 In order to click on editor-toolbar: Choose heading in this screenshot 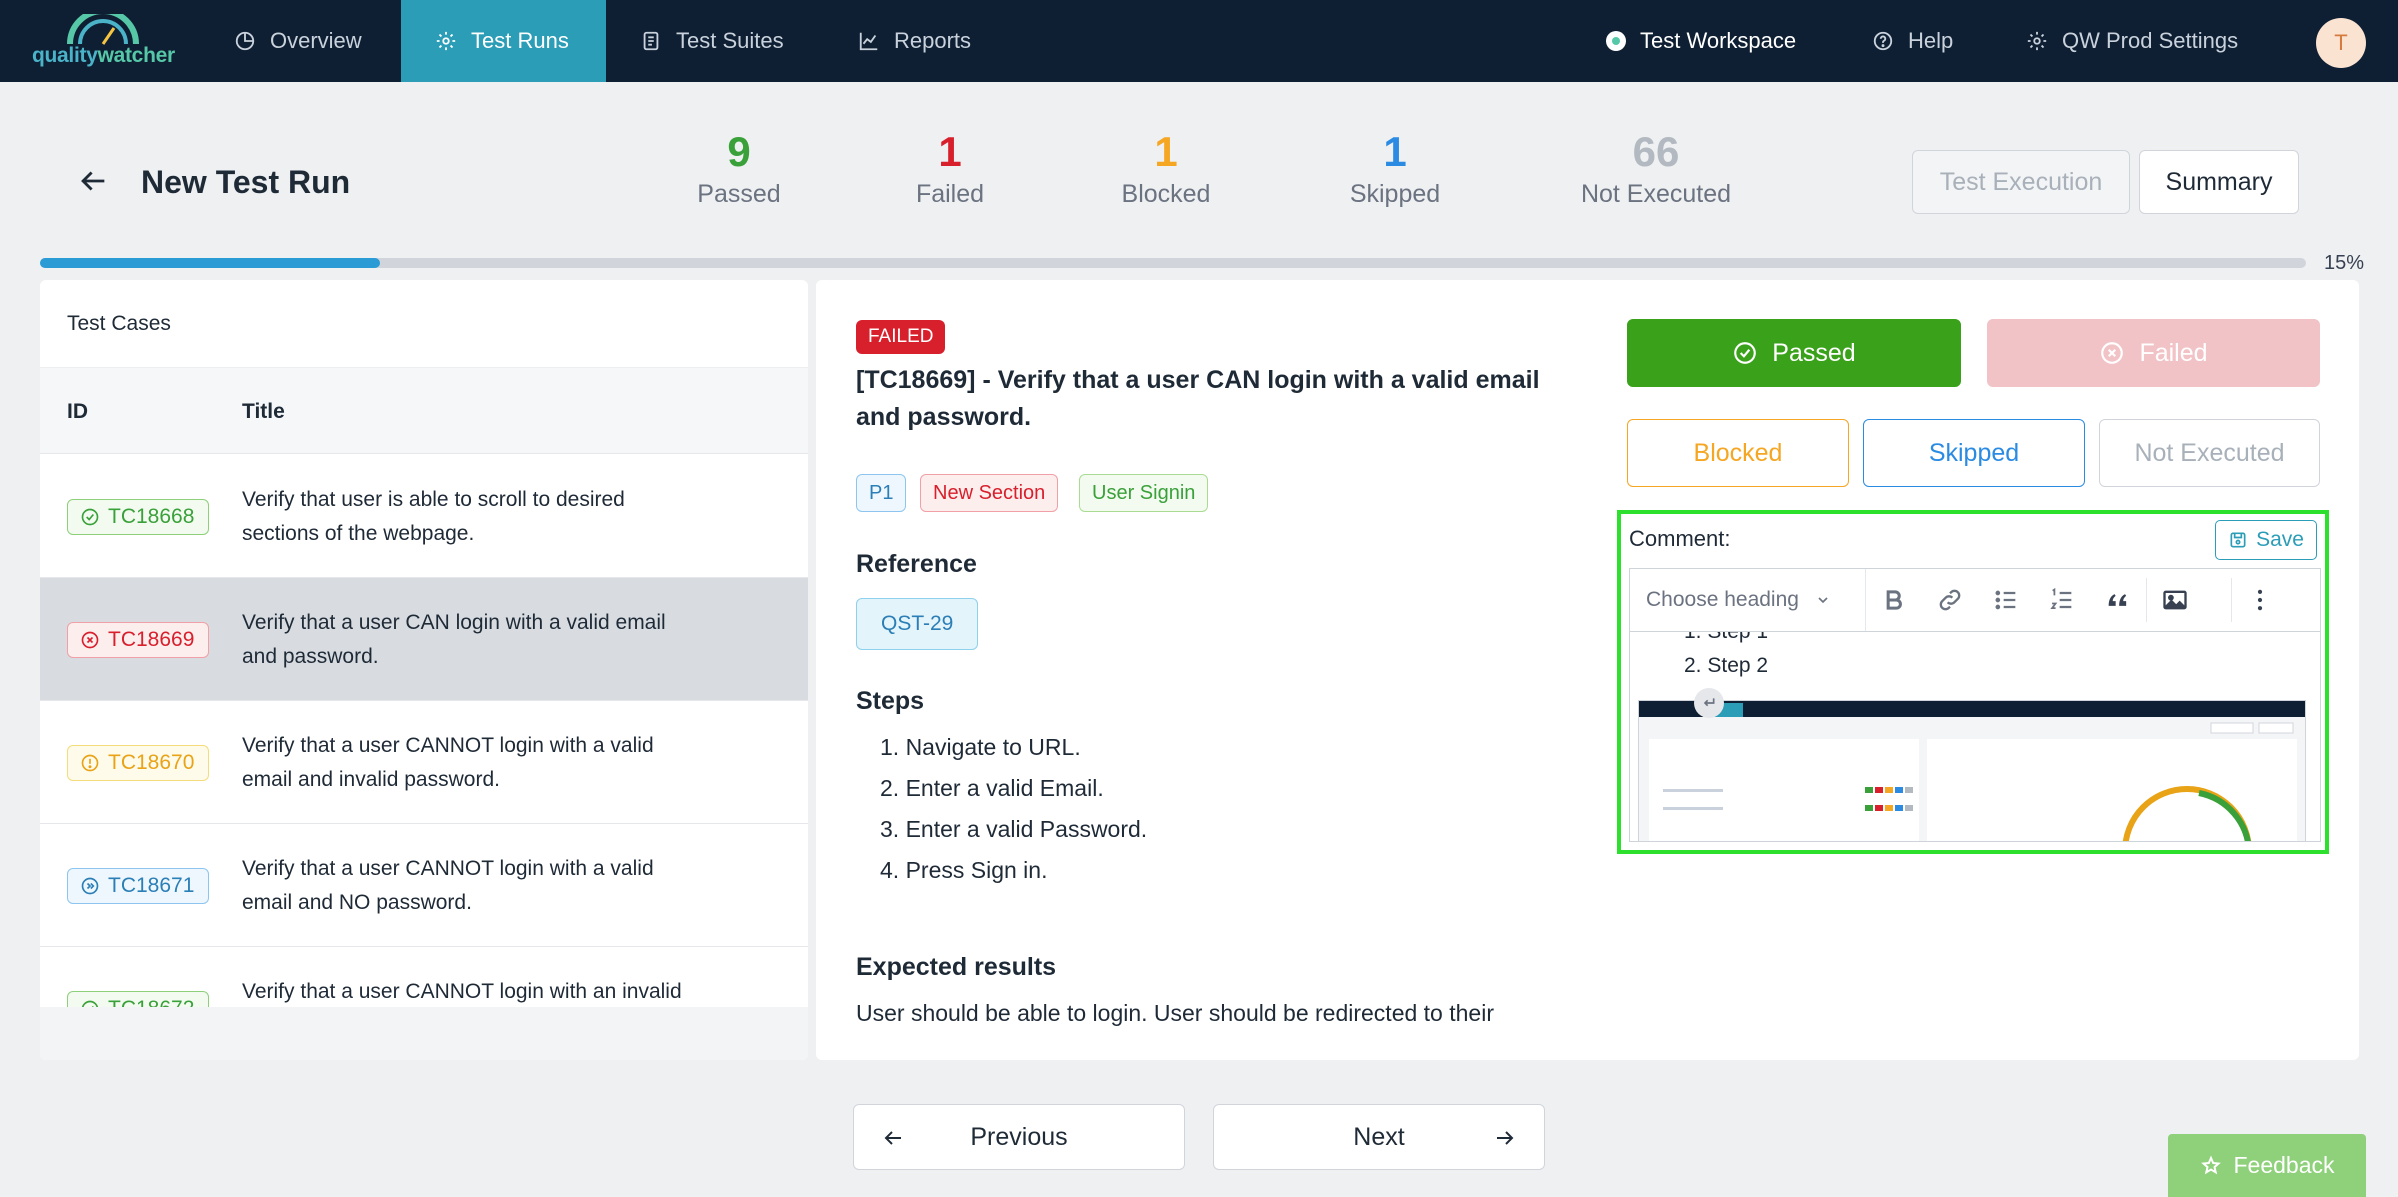, I will do `click(1975, 600)`.